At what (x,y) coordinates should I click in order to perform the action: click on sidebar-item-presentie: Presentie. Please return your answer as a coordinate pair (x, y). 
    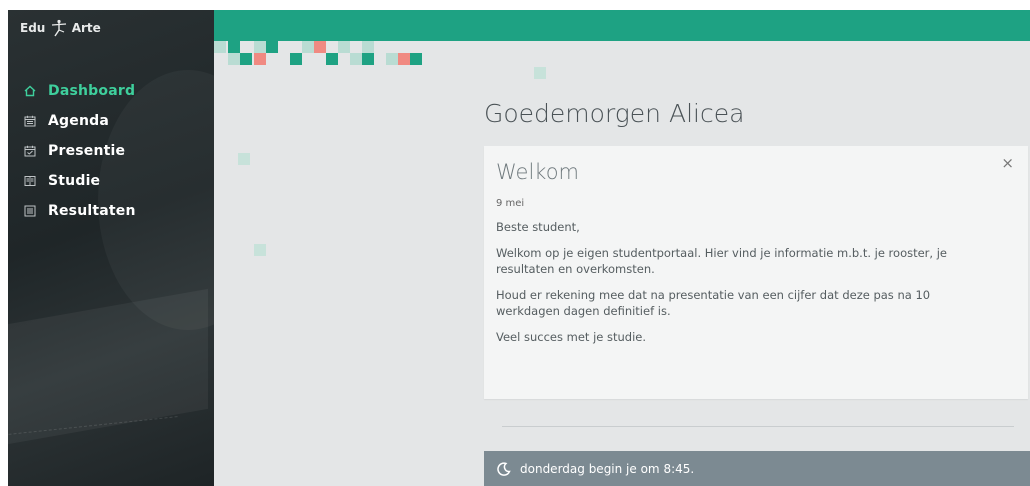
    Looking at the image, I should click on (111, 151).